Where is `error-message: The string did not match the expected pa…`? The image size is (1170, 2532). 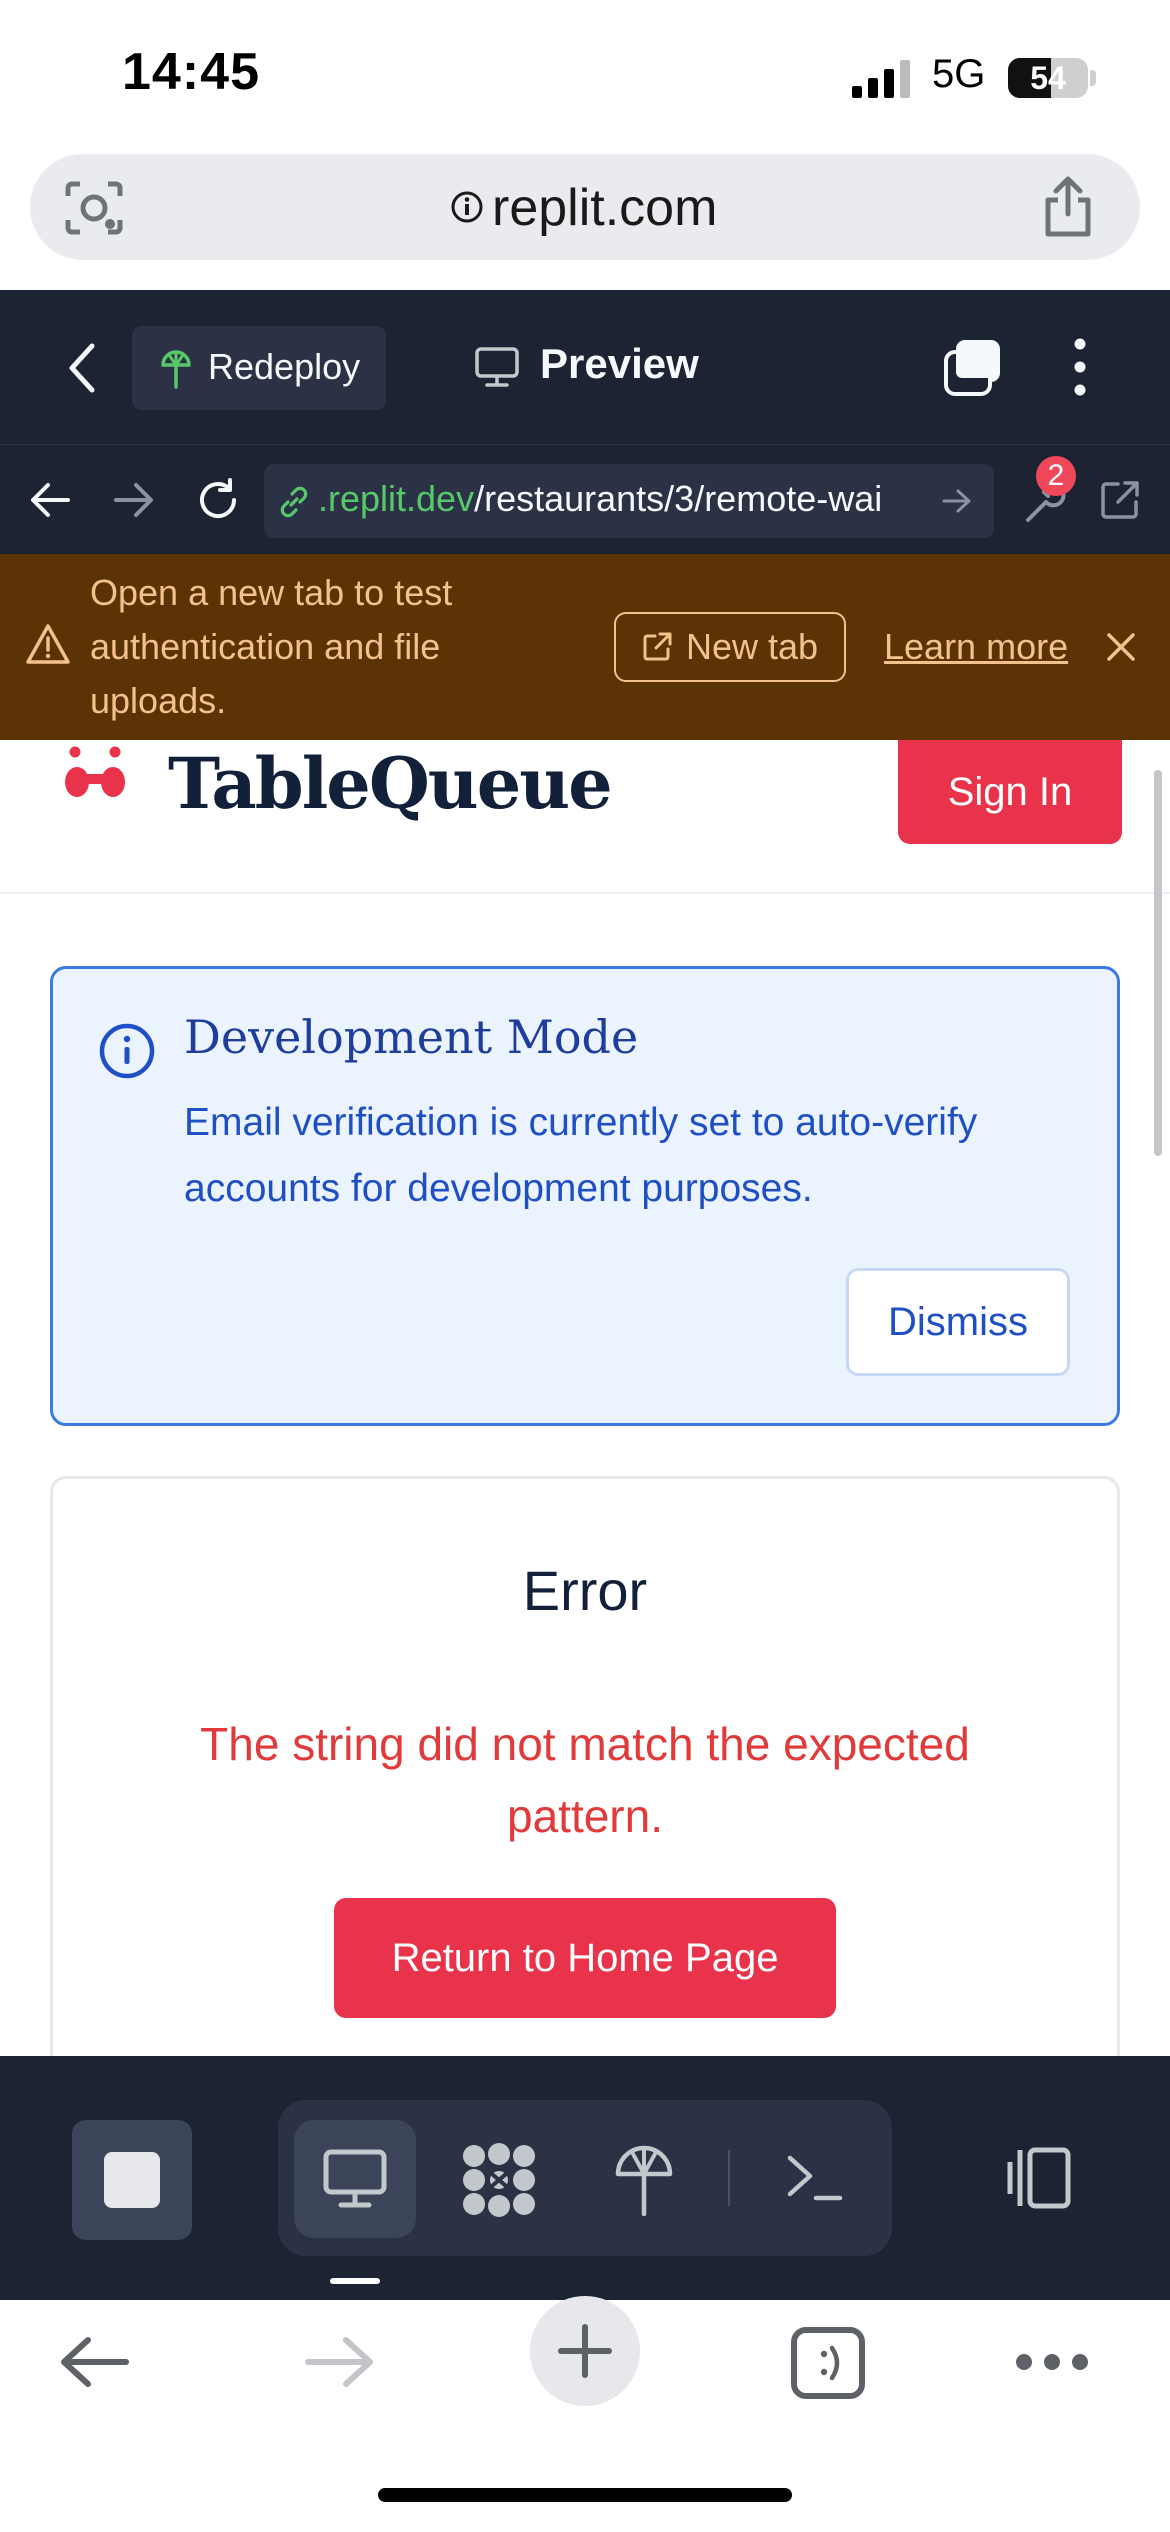 error-message: The string did not match the expected pa… is located at coordinates (585, 1780).